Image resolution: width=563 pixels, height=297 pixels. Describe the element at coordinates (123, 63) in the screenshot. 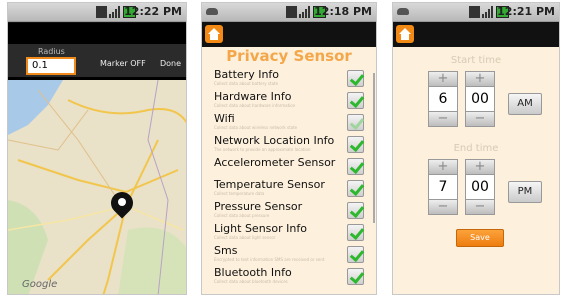

I see `marker-off-button: Marker OFF` at that location.